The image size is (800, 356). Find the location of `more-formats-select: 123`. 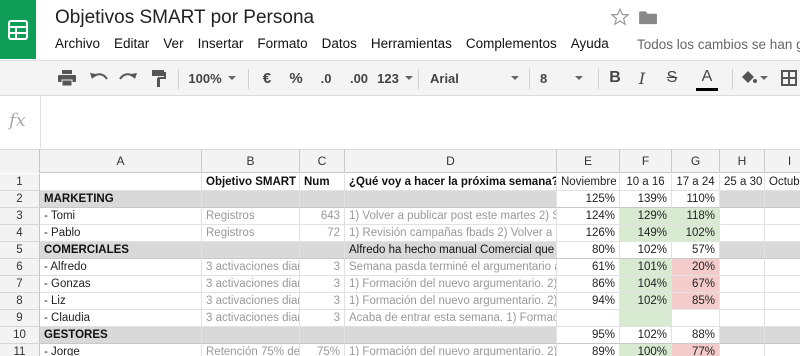

more-formats-select: 123 is located at coordinates (395, 78).